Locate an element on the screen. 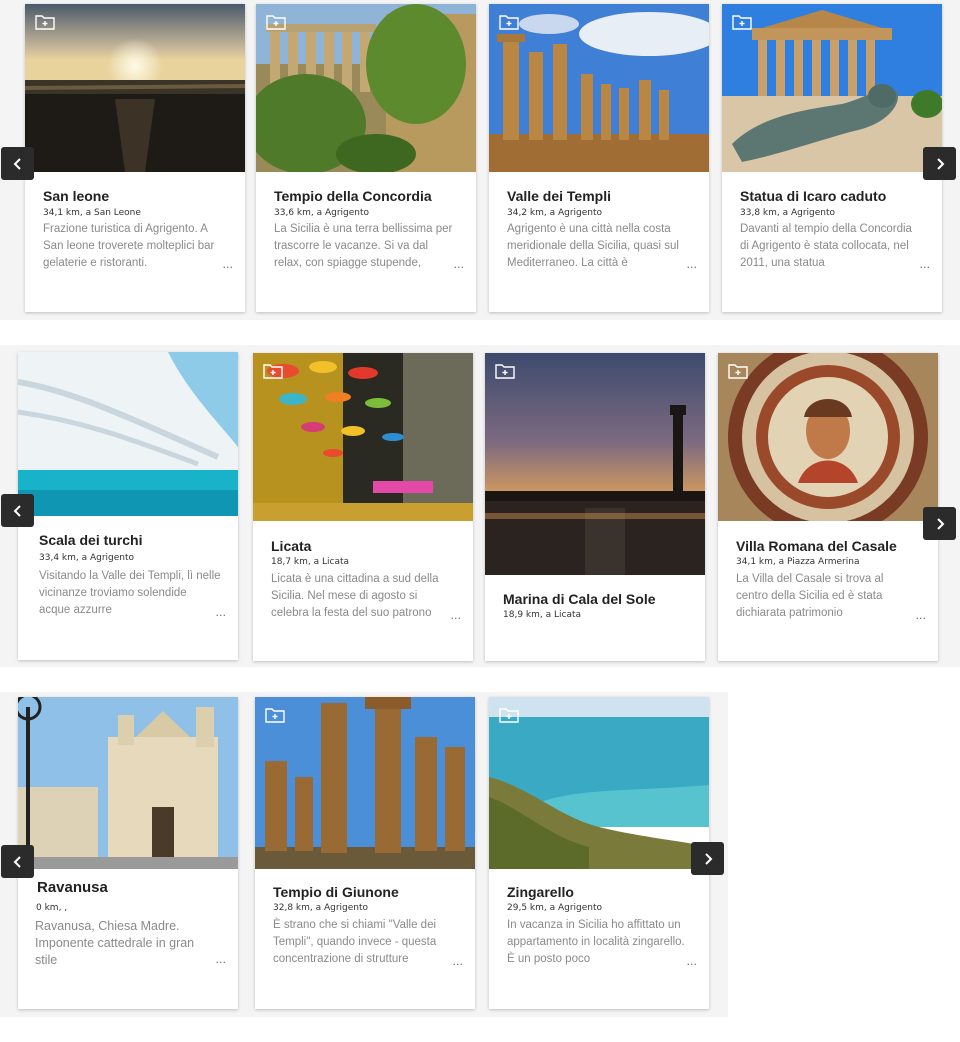 This screenshot has height=1042, width=960. card-distance: 33,4 km, a Agrigento is located at coordinates (87, 558).